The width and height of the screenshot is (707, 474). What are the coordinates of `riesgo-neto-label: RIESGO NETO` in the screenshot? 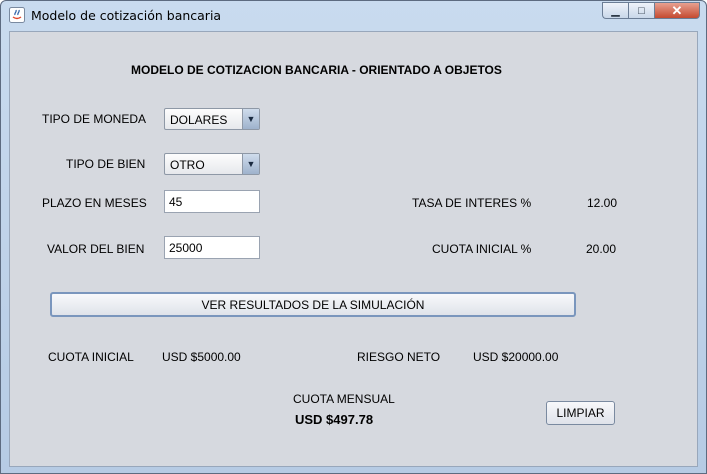 It's located at (399, 357).